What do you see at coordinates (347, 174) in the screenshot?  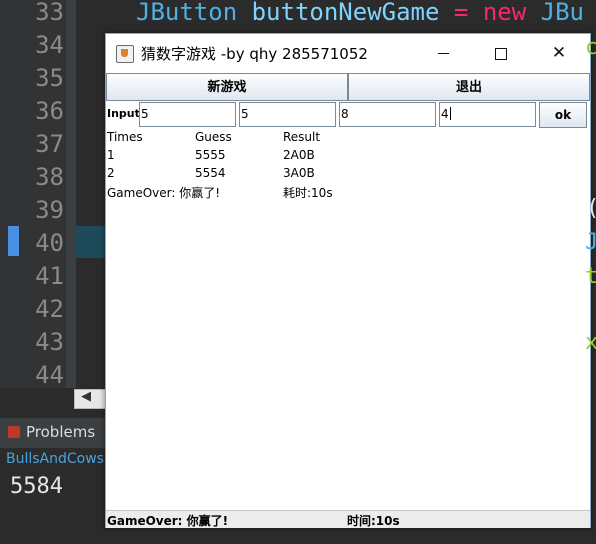 I see `table-row: 2 5554 3A0B` at bounding box center [347, 174].